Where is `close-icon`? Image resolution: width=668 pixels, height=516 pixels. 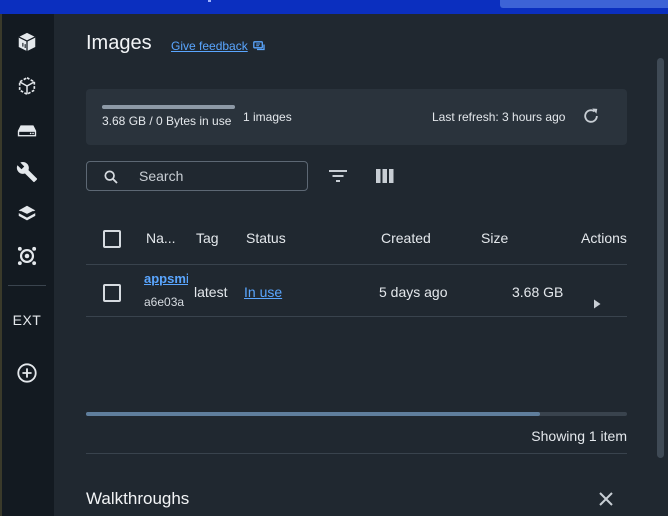
close-icon is located at coordinates (606, 499).